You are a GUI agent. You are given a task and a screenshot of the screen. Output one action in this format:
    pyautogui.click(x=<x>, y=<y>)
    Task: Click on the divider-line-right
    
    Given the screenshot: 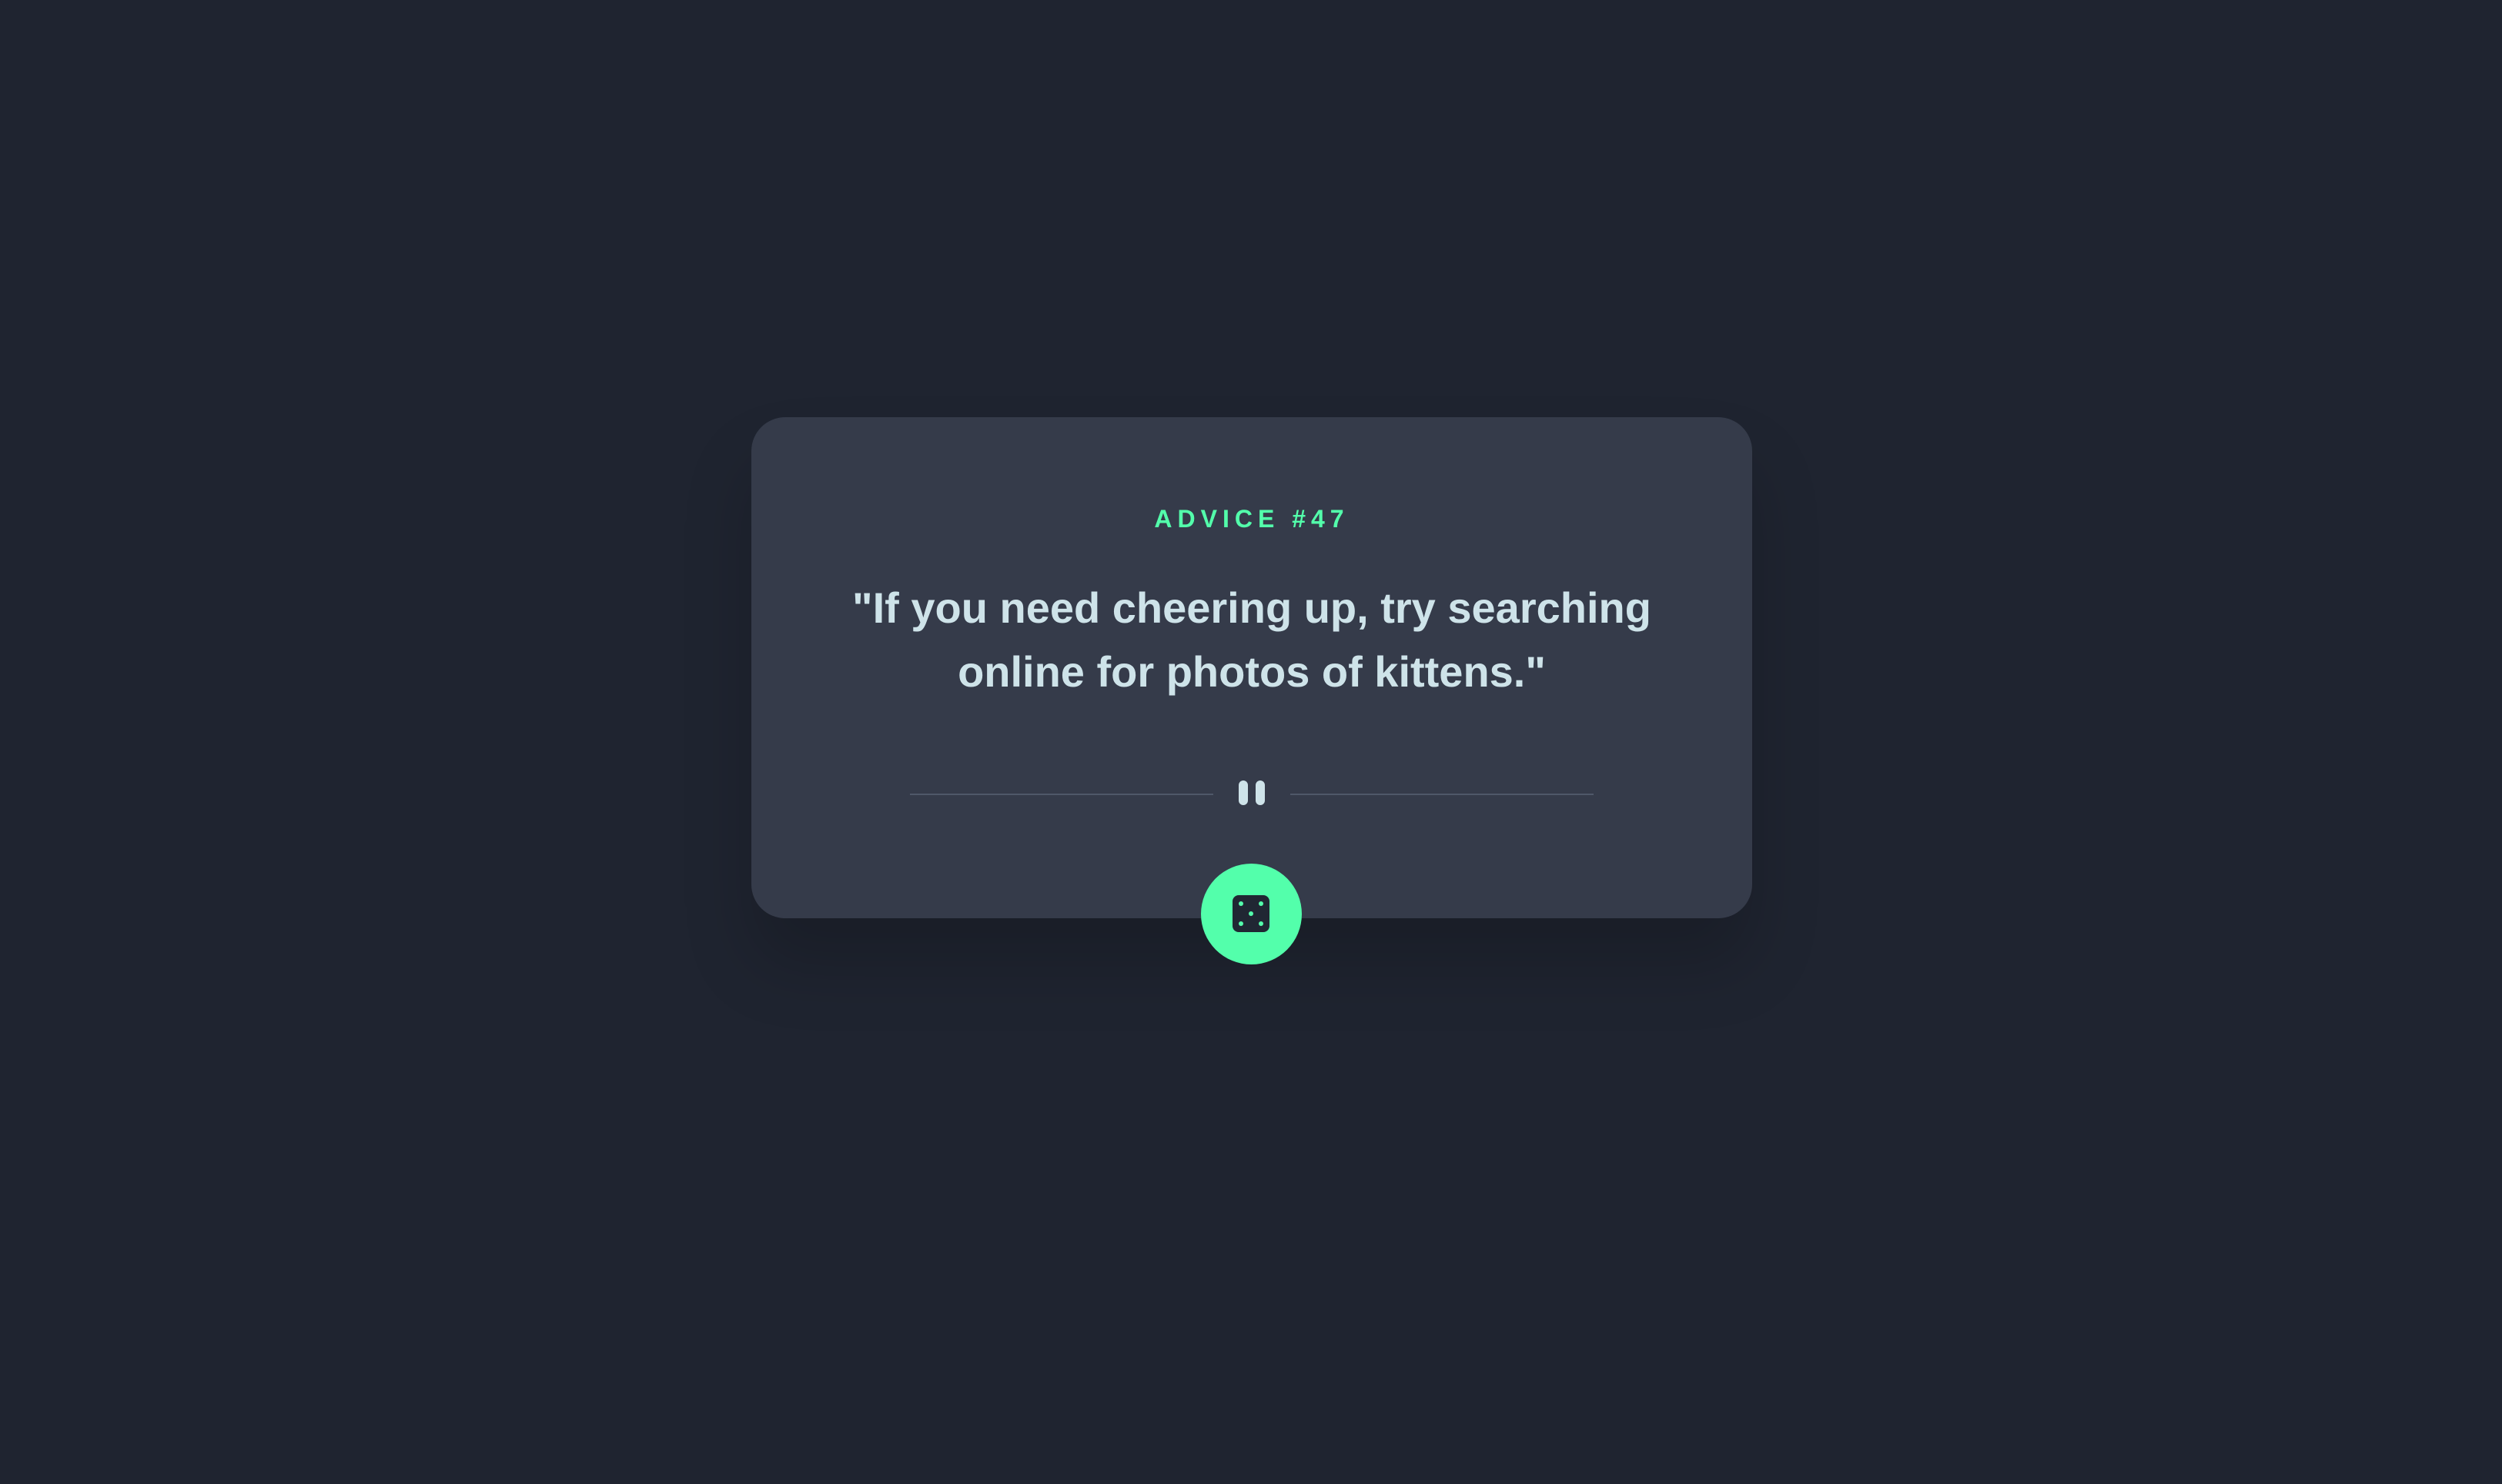 What is the action you would take?
    pyautogui.click(x=1442, y=794)
    